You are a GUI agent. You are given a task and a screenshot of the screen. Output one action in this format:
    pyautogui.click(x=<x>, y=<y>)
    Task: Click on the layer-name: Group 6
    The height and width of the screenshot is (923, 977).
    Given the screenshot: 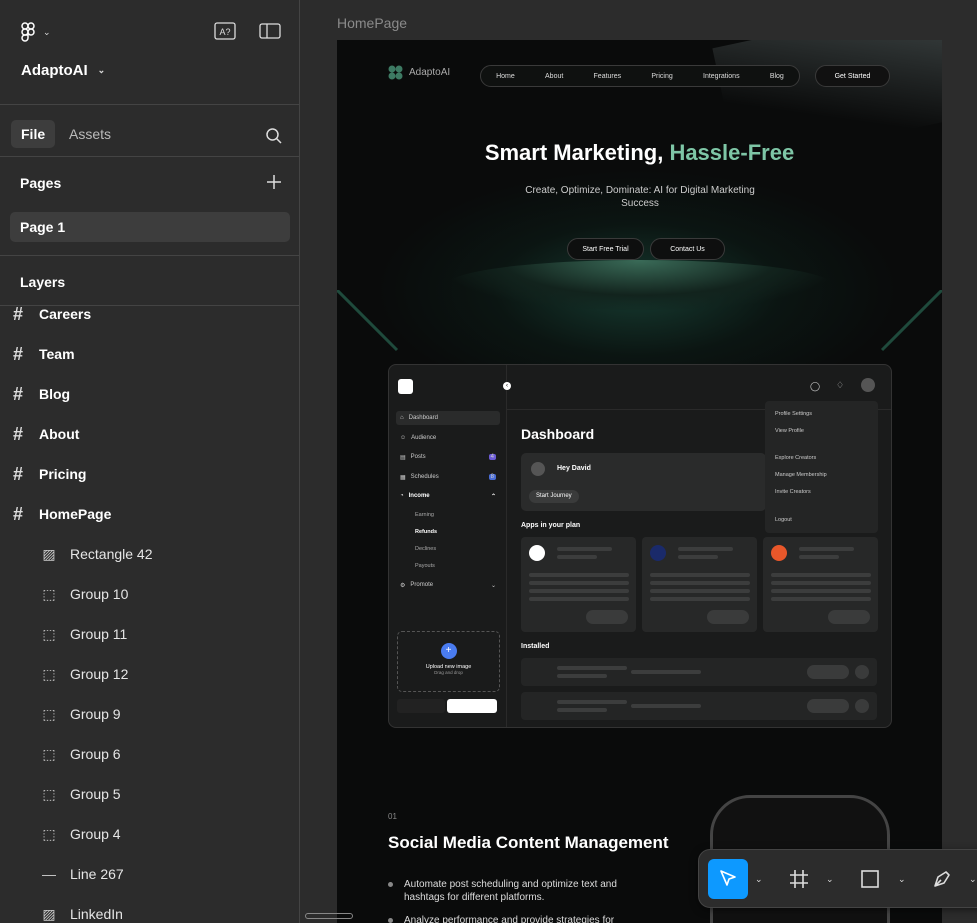 What is the action you would take?
    pyautogui.click(x=95, y=754)
    